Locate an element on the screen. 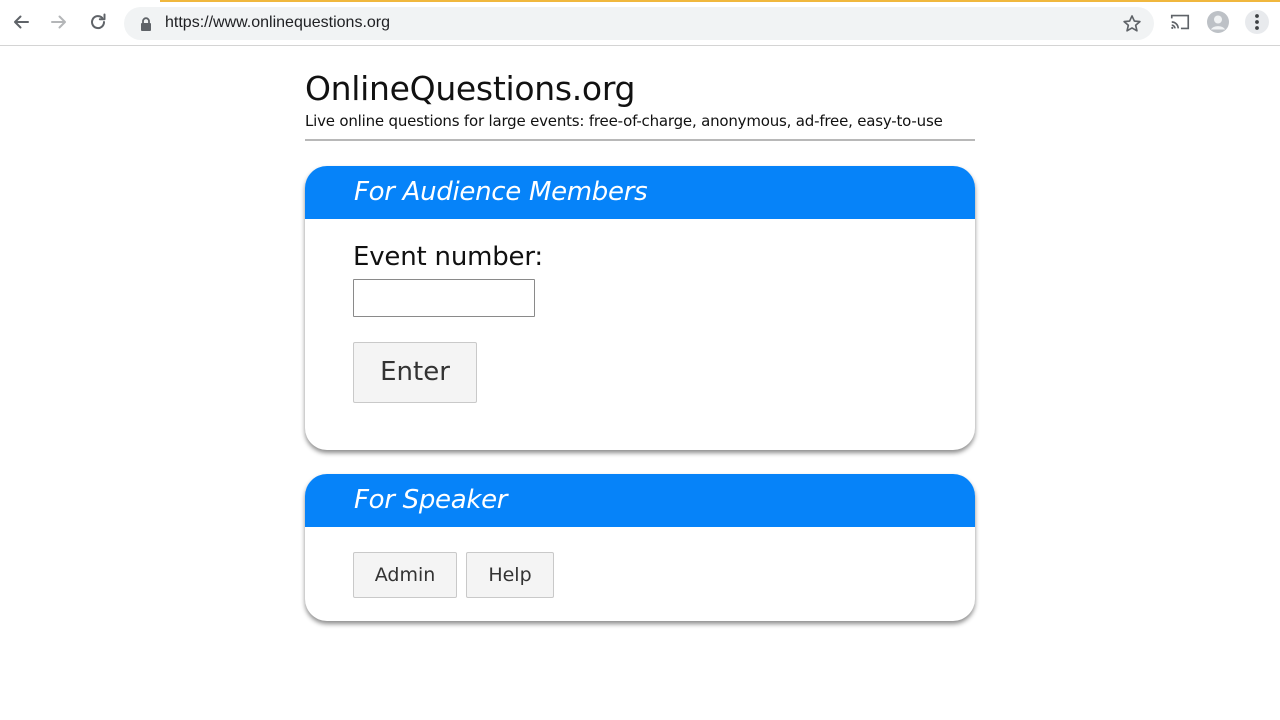 The width and height of the screenshot is (1280, 720). reload-icon is located at coordinates (98, 21).